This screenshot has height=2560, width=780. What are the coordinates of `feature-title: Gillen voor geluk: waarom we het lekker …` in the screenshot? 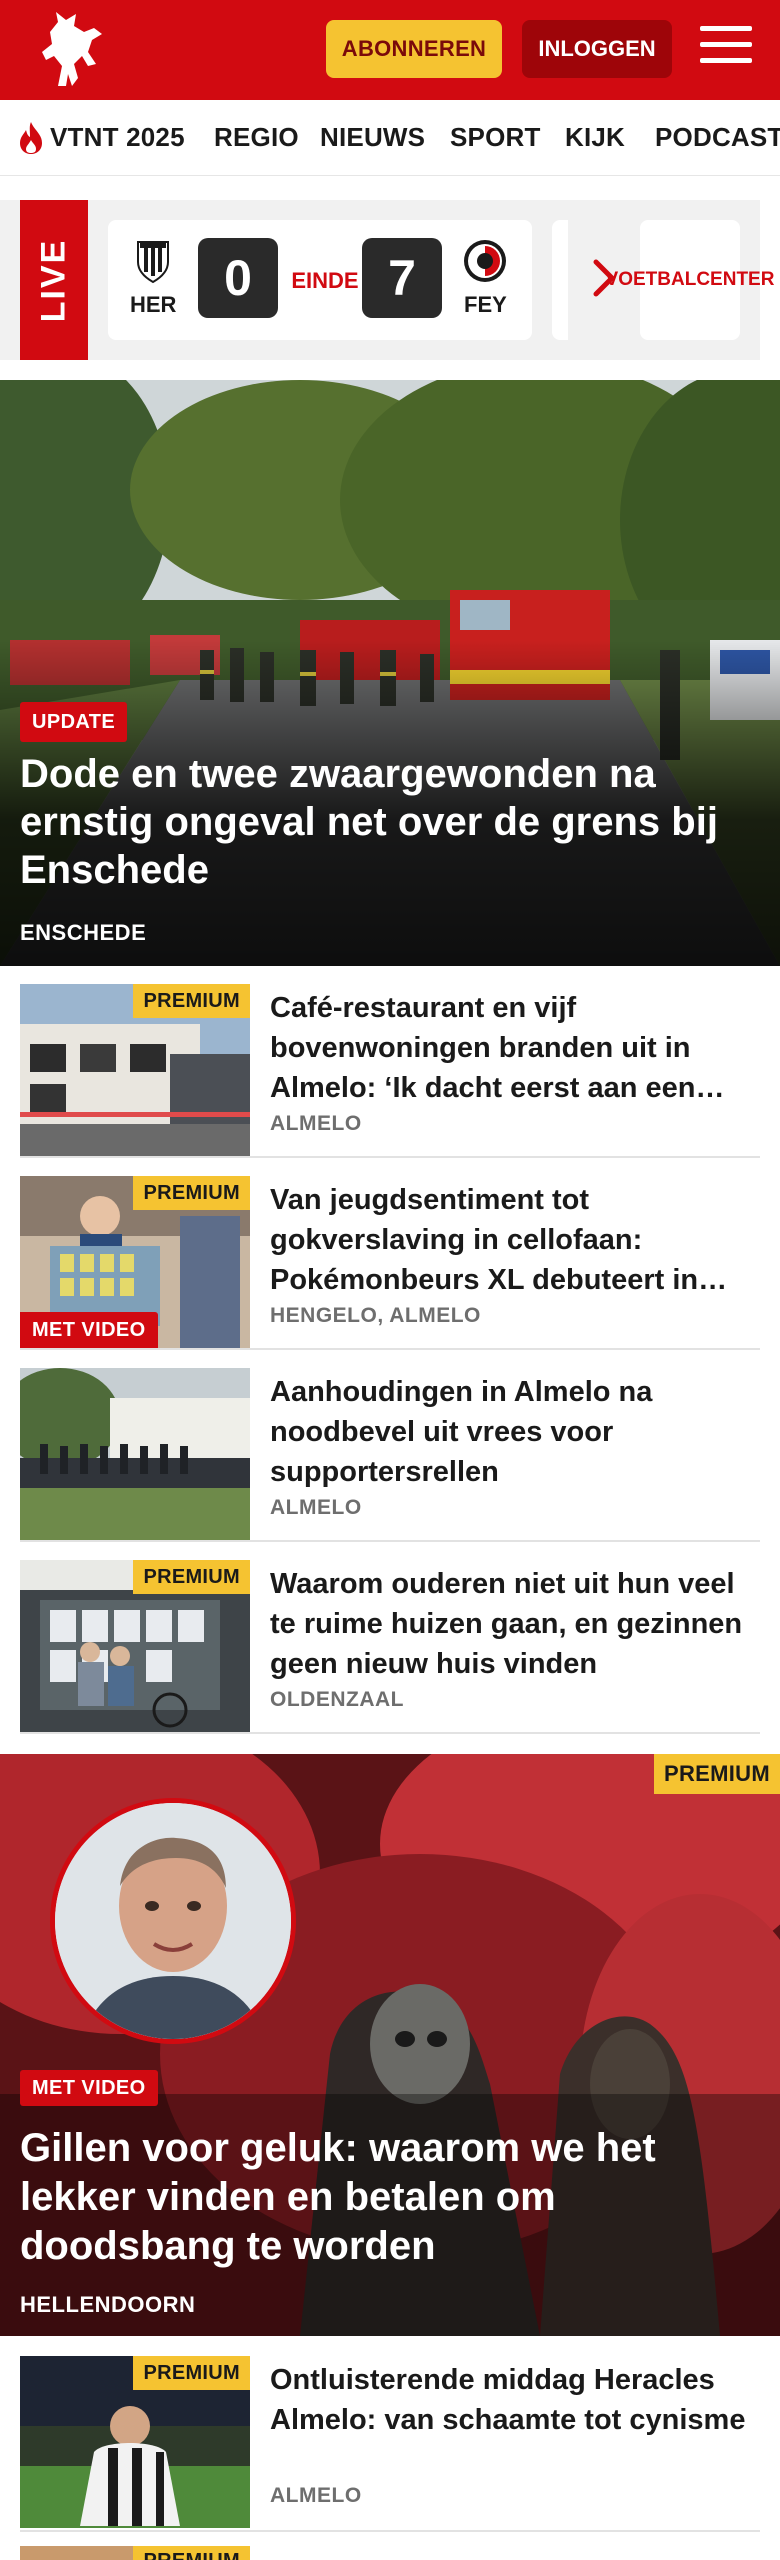 It's located at (390, 2197).